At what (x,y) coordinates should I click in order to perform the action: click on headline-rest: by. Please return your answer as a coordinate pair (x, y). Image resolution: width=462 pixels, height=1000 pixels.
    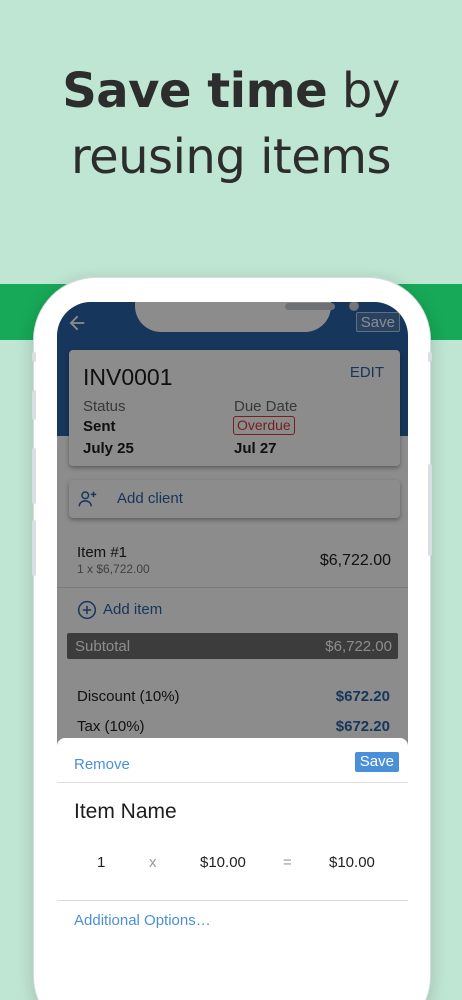
    Looking at the image, I should click on (363, 91).